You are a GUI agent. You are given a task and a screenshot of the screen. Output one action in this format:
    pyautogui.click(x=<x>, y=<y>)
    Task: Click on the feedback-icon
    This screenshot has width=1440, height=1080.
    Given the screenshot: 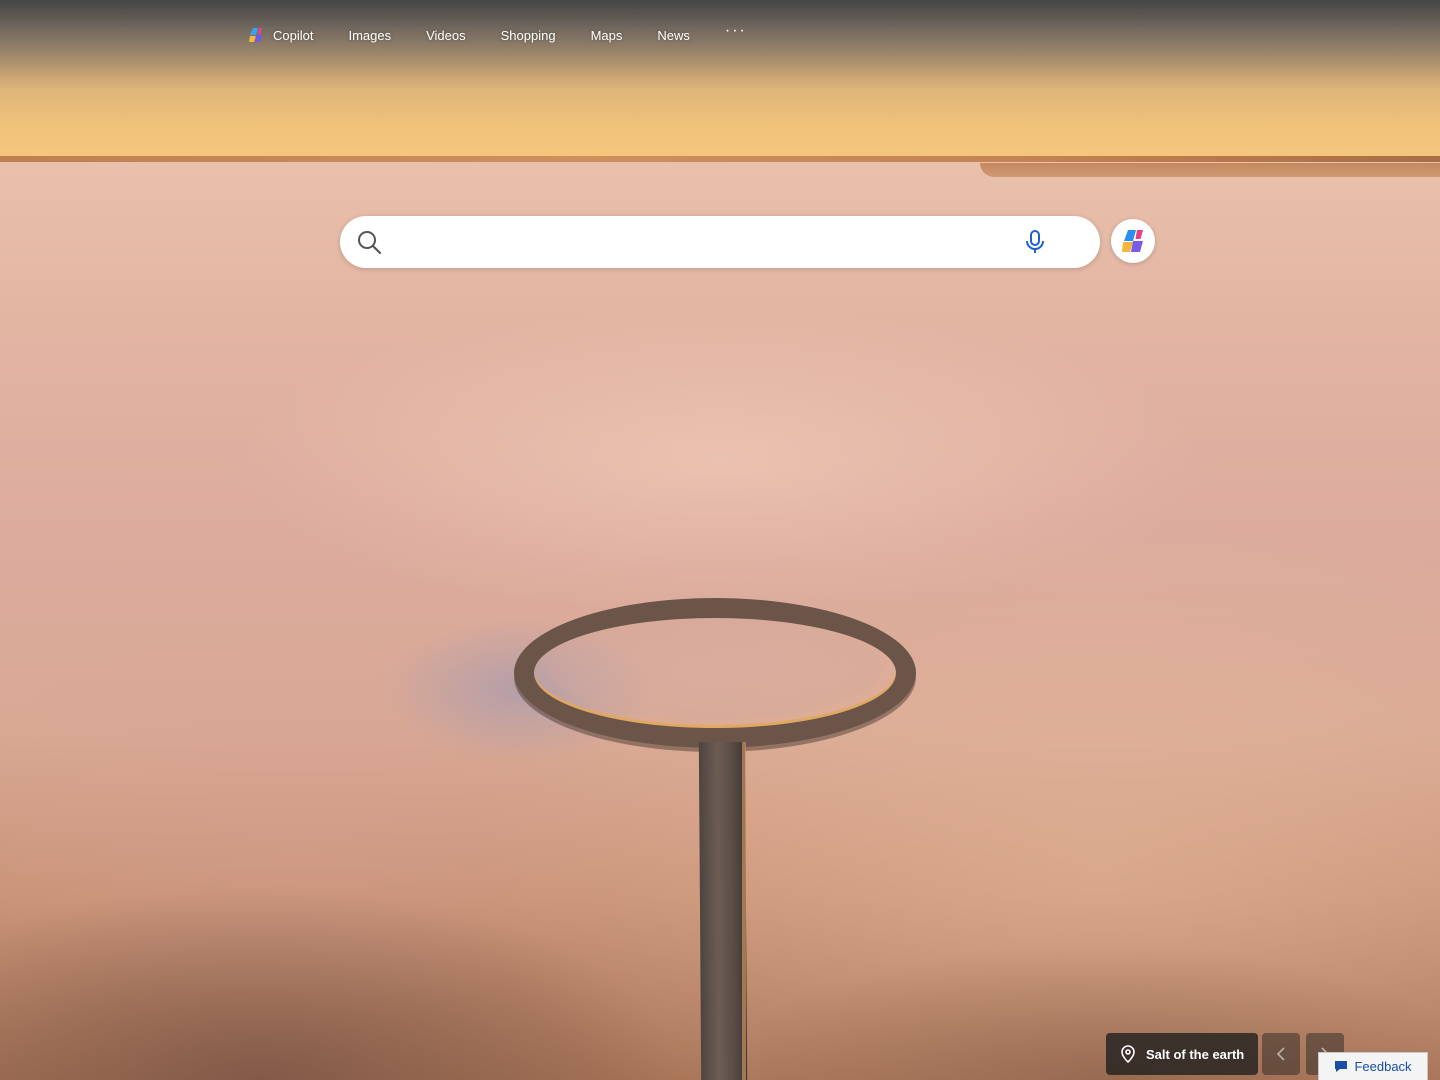 What is the action you would take?
    pyautogui.click(x=1341, y=1066)
    